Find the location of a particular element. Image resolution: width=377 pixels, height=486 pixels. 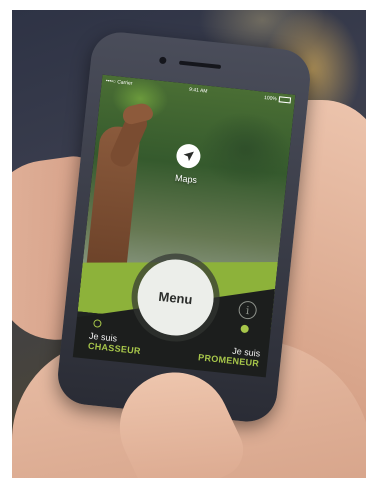

battery-percent: 100% is located at coordinates (270, 98).